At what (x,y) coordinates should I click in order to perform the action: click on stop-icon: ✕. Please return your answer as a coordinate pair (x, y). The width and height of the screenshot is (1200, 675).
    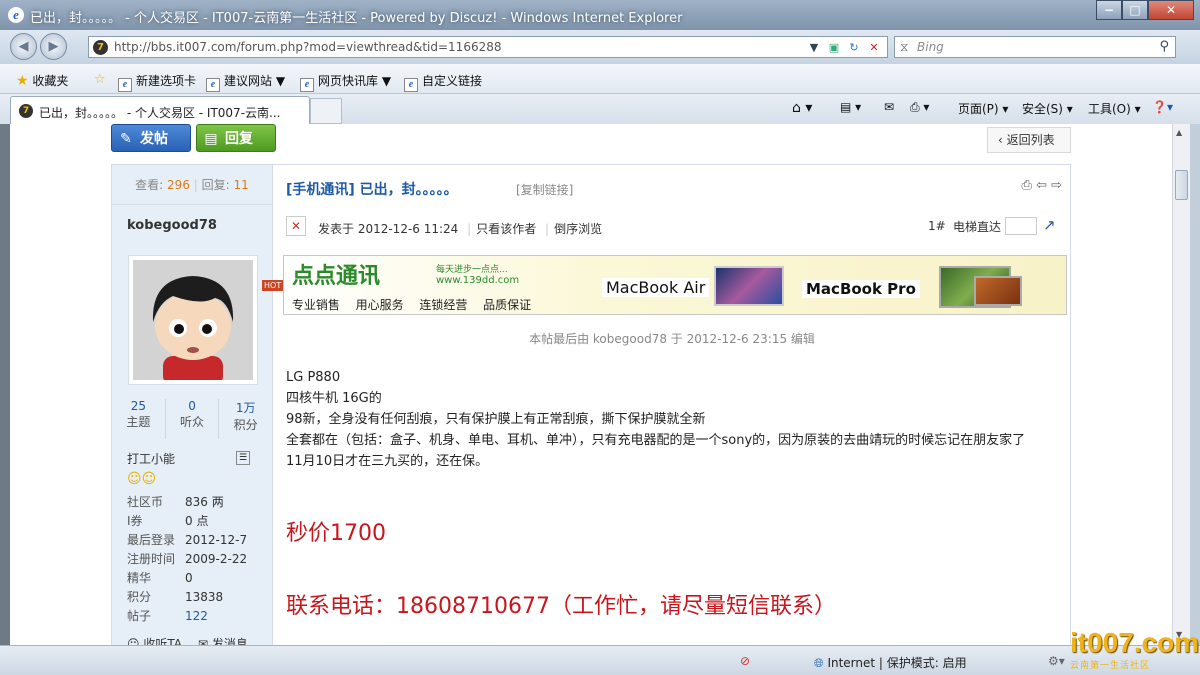
    Looking at the image, I should click on (874, 47).